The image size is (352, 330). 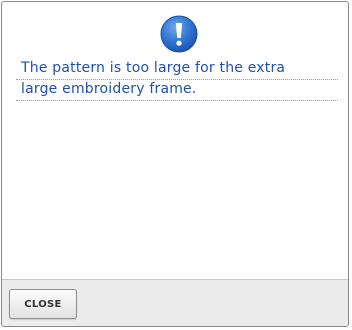 What do you see at coordinates (177, 90) in the screenshot?
I see `message-line-2: large embroidery frame.` at bounding box center [177, 90].